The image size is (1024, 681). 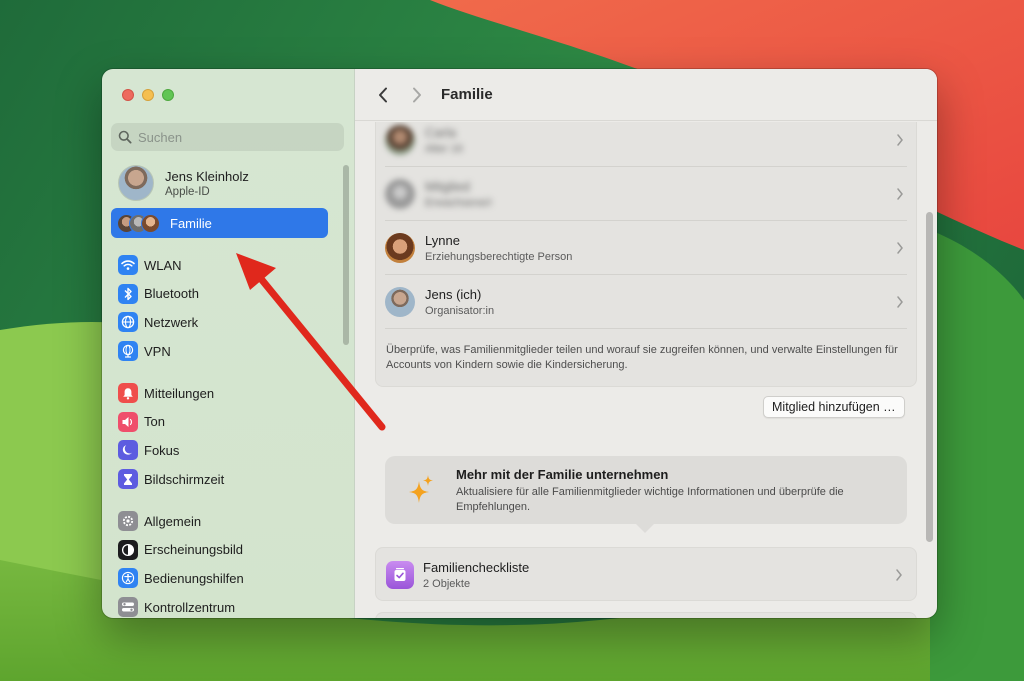 What do you see at coordinates (442, 240) in the screenshot?
I see `member-name: Lynne` at bounding box center [442, 240].